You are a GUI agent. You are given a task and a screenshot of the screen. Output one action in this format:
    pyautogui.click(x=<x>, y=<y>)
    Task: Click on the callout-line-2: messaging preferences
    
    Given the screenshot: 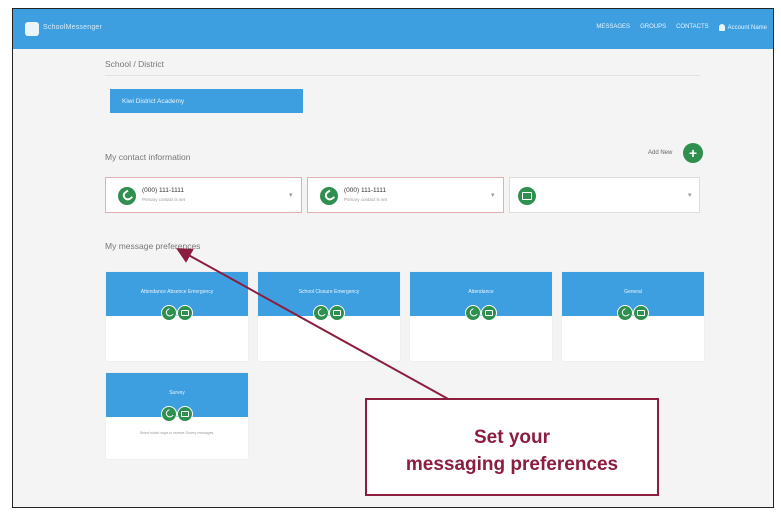 What is the action you would take?
    pyautogui.click(x=512, y=464)
    